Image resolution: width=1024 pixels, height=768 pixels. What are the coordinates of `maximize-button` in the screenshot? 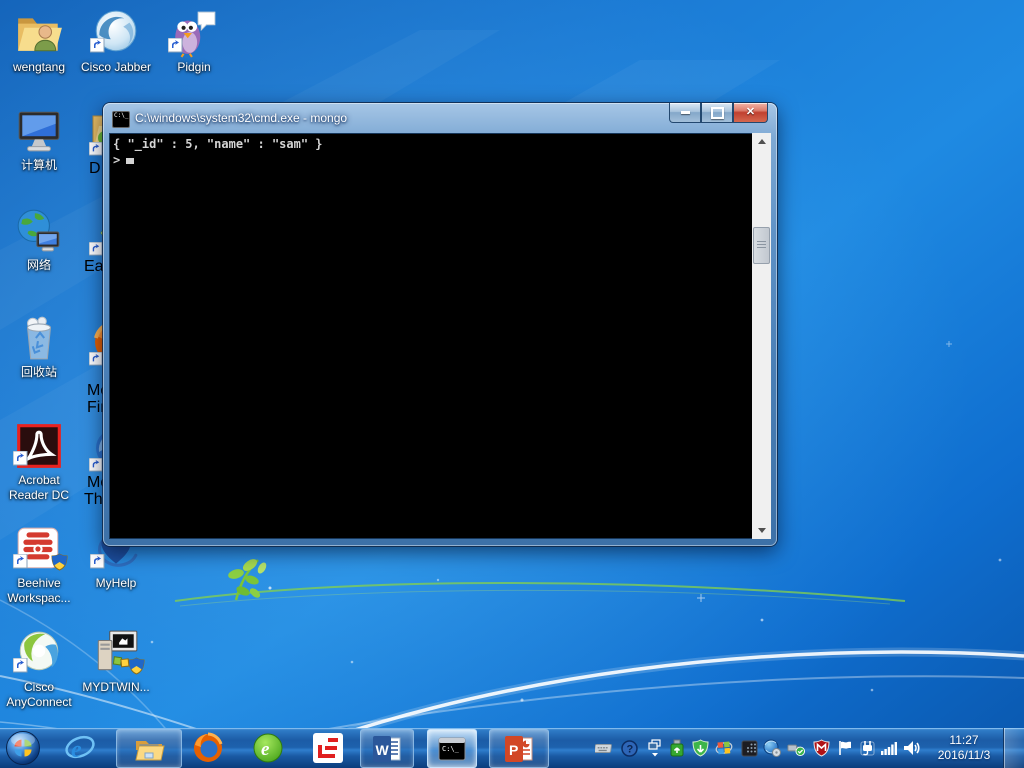 It's located at (717, 113).